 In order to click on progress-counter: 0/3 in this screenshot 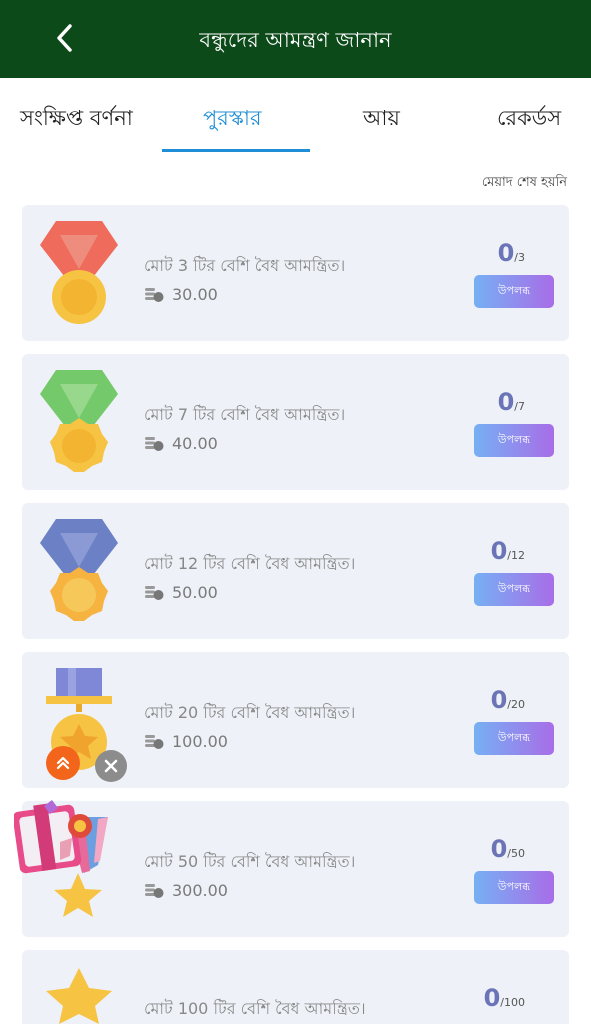, I will do `click(511, 253)`.